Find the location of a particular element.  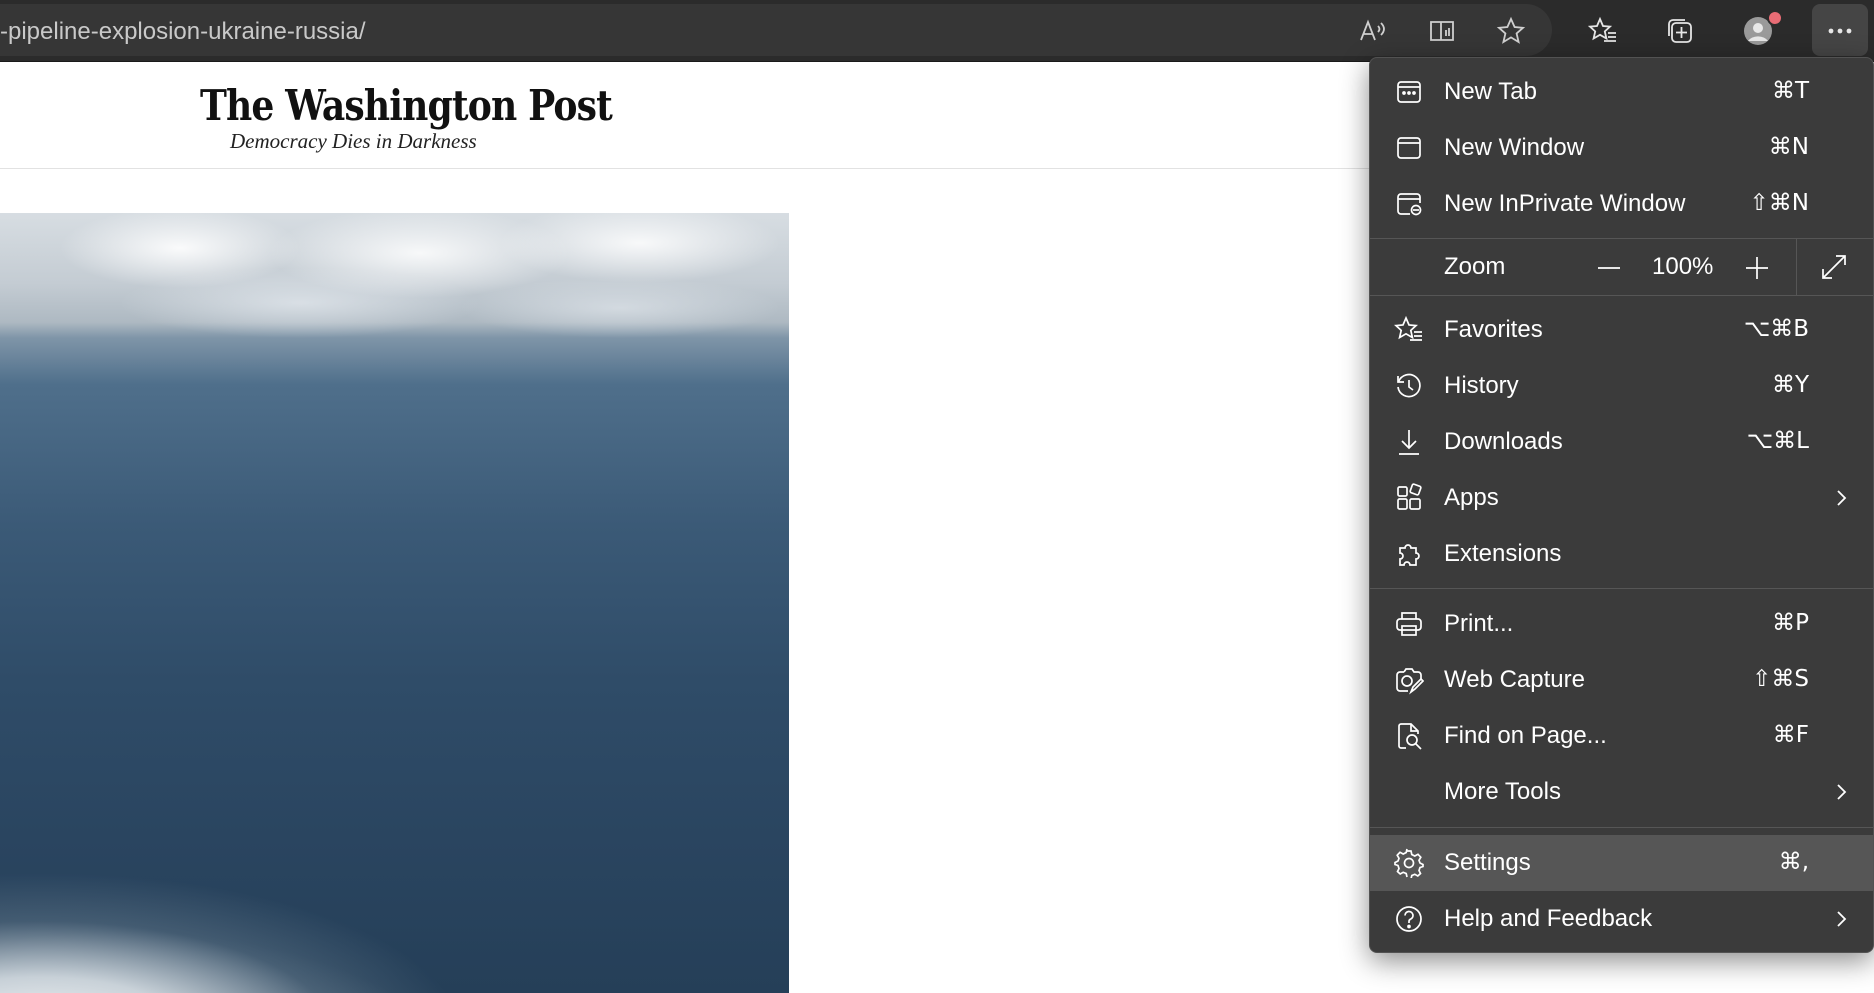

menu-item-more-tools: More Tools is located at coordinates (1621, 792).